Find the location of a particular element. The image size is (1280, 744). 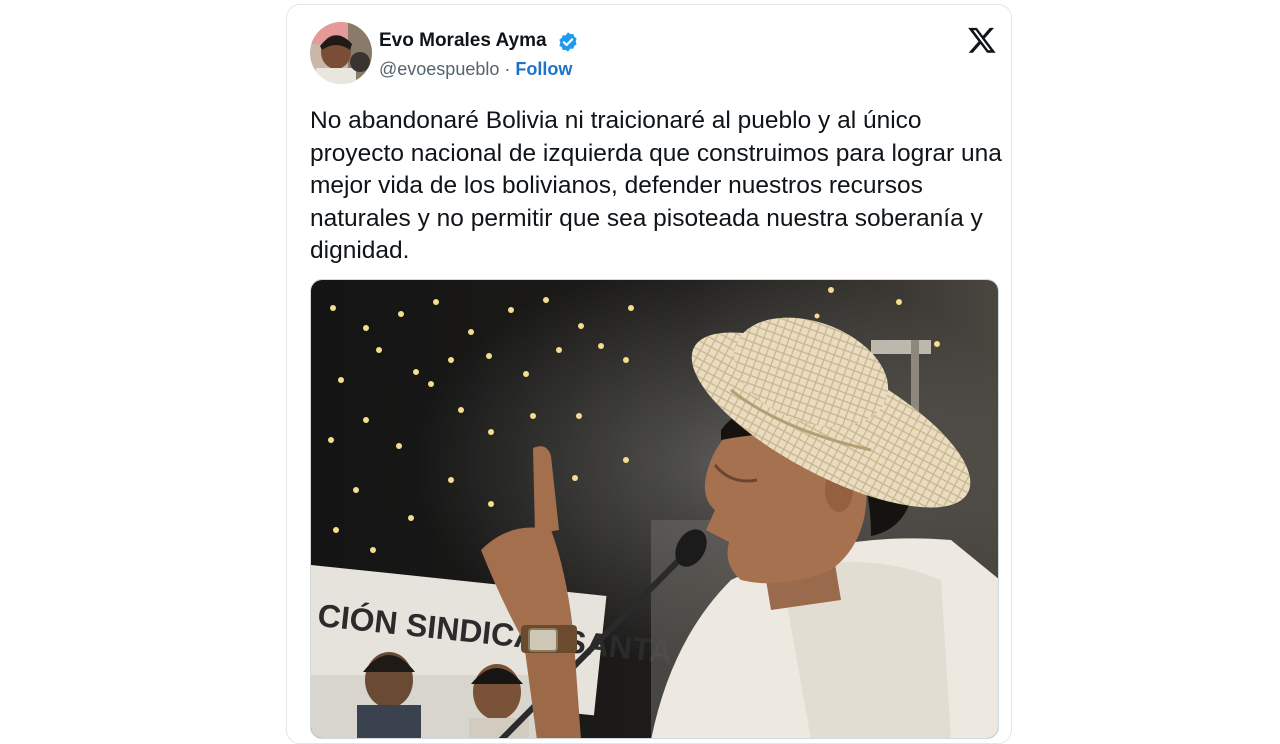

user-handle: @evoespueblo is located at coordinates (439, 69).